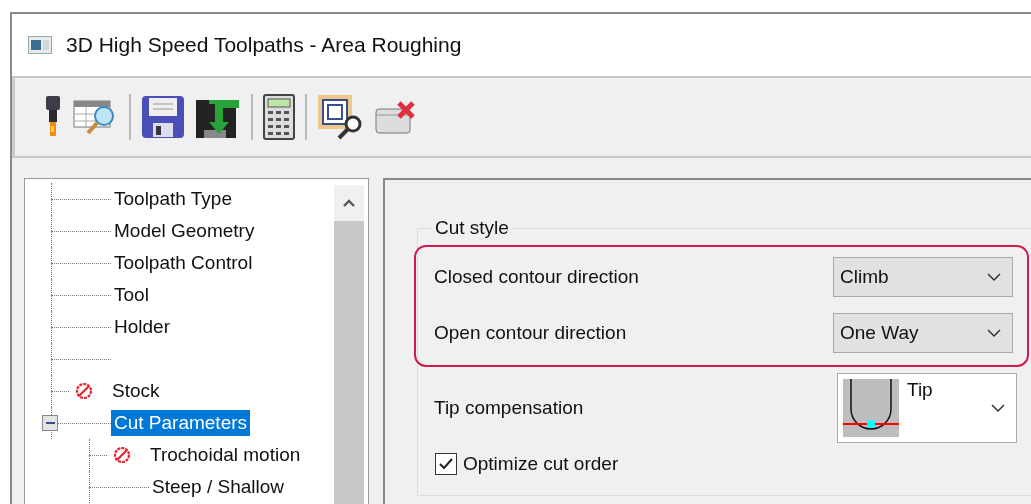 Image resolution: width=1031 pixels, height=504 pixels. What do you see at coordinates (923, 277) in the screenshot?
I see `dropdown: Climb` at bounding box center [923, 277].